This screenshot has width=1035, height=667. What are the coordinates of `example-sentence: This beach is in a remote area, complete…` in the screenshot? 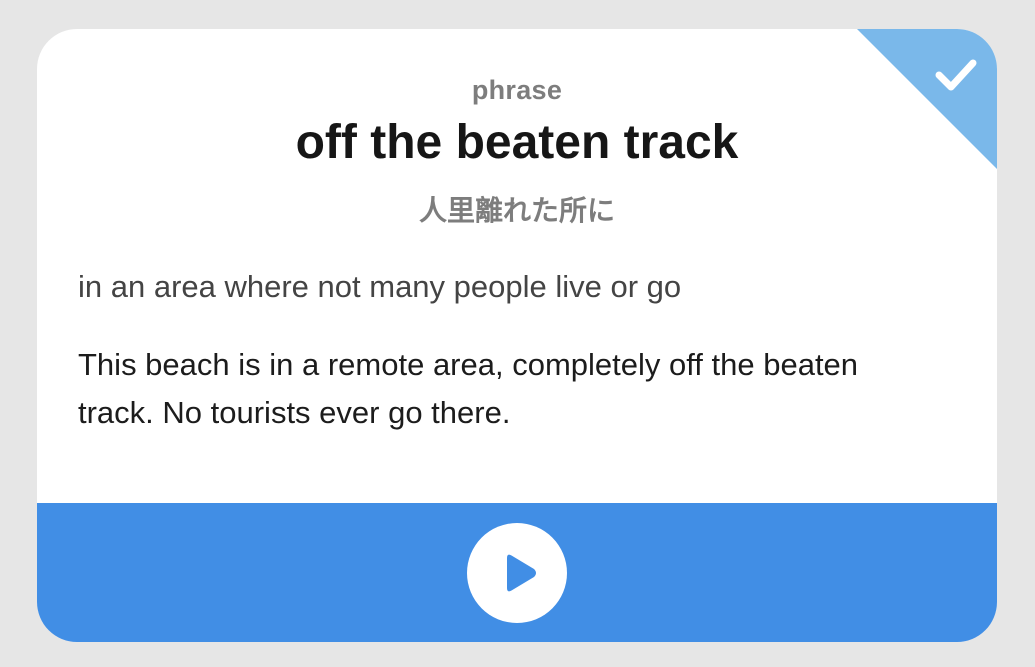 It's located at (468, 388).